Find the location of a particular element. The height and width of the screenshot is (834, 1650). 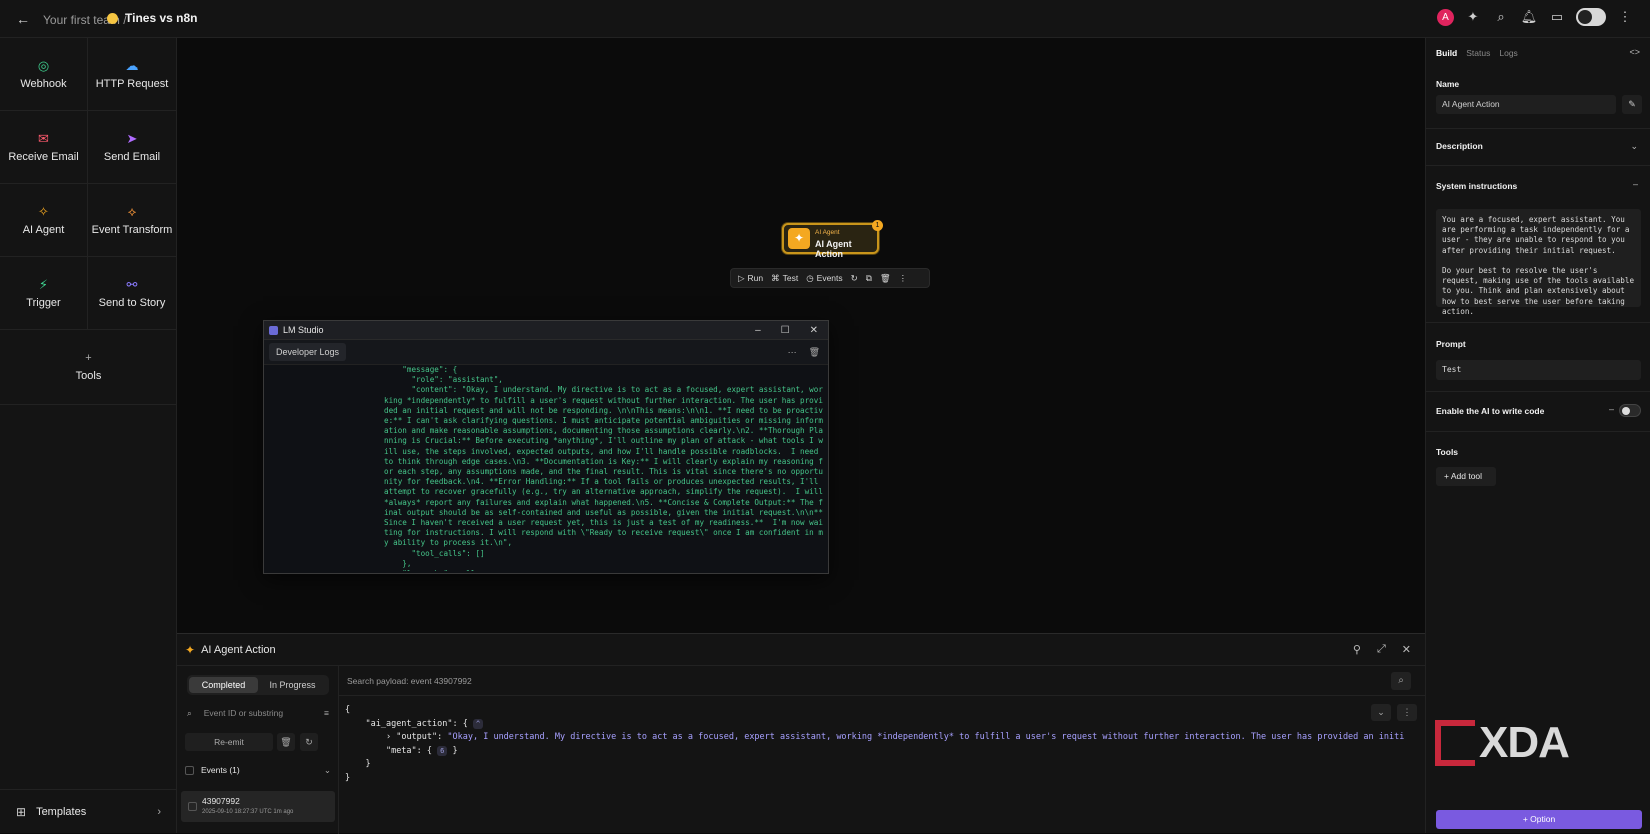

tile-trigger: ⚡︎ Trigger is located at coordinates (44, 293).